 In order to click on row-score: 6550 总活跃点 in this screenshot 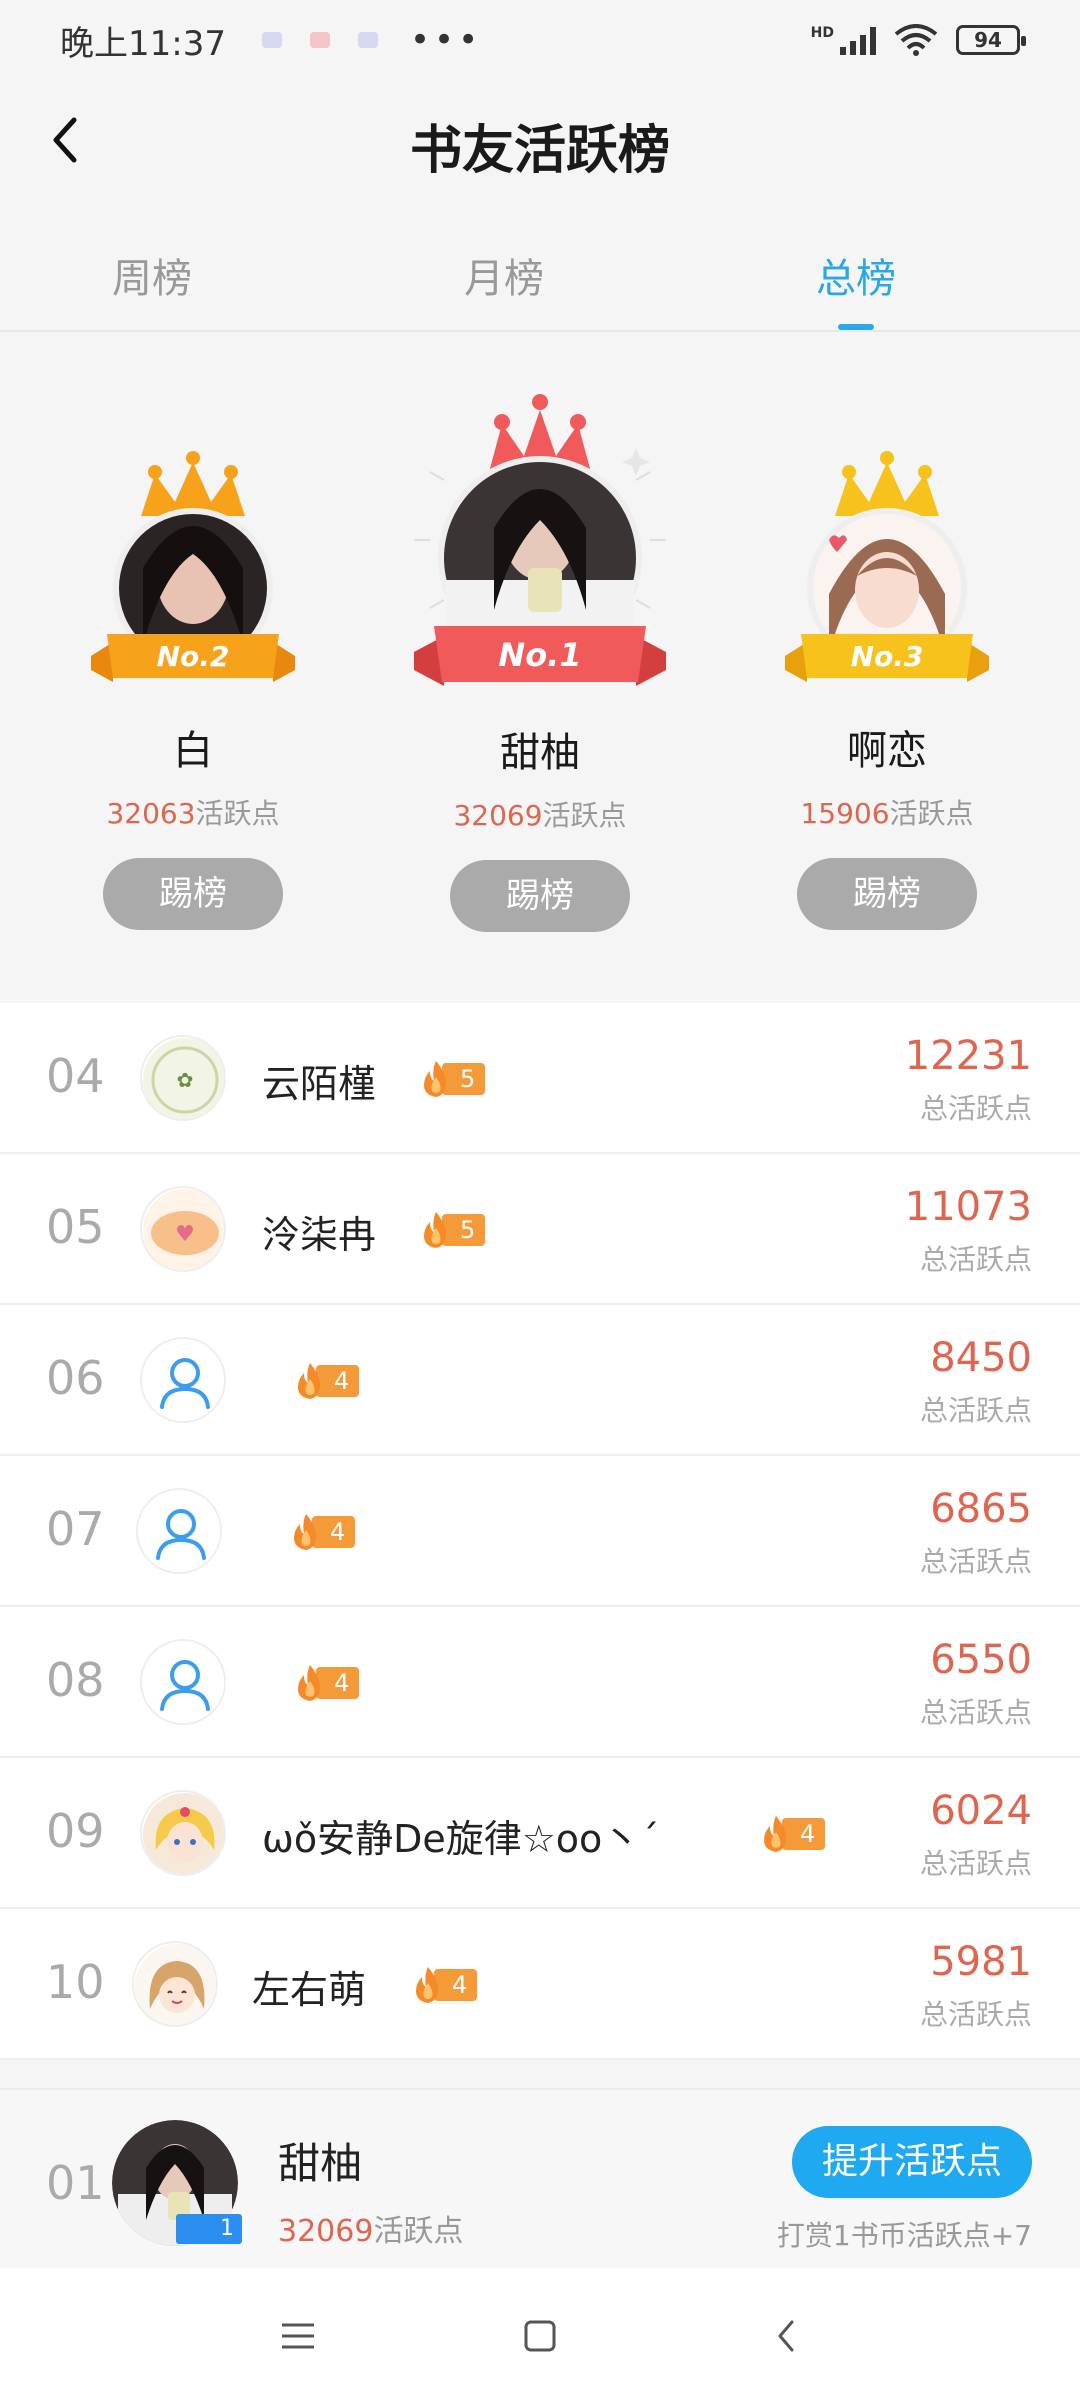, I will do `click(975, 1683)`.